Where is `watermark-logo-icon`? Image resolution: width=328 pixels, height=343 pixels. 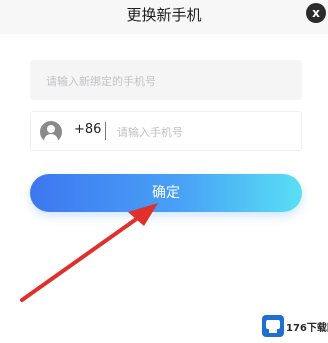
watermark-logo-icon is located at coordinates (273, 326).